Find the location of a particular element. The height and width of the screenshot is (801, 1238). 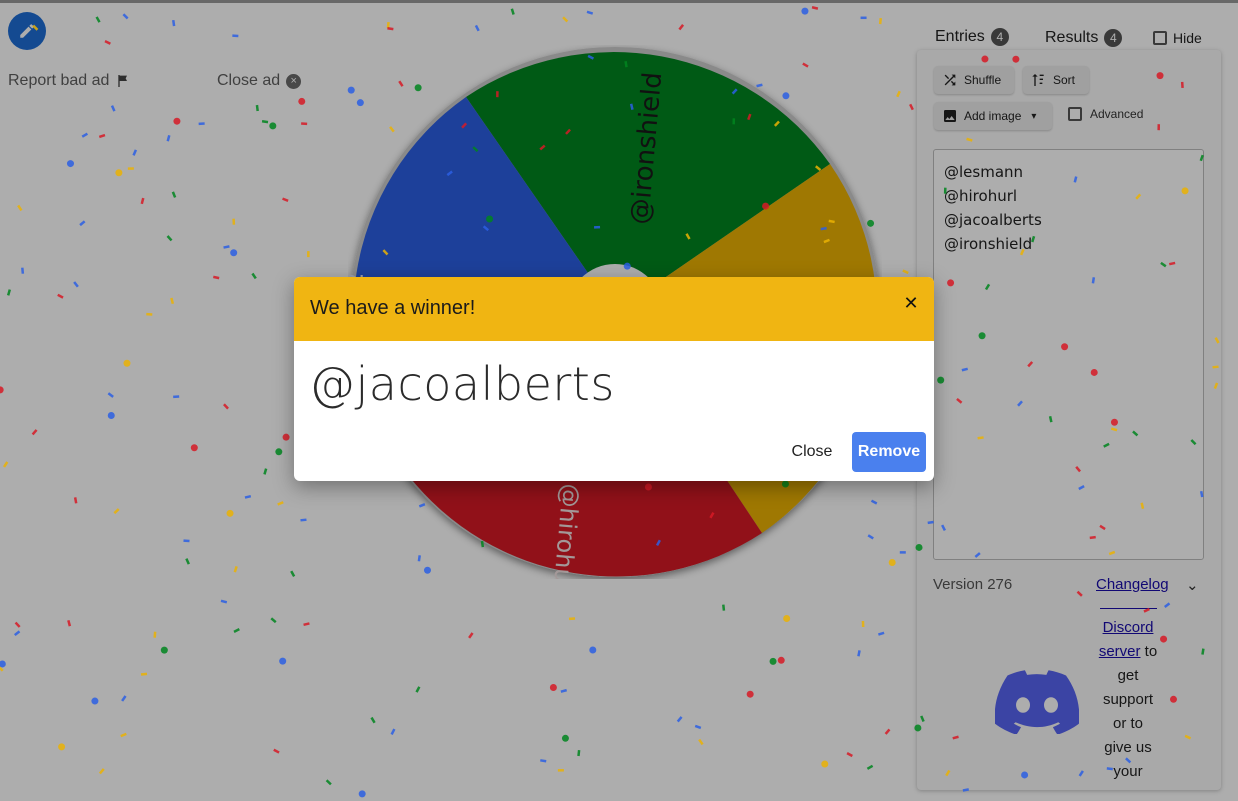

close-button: Close is located at coordinates (812, 452).